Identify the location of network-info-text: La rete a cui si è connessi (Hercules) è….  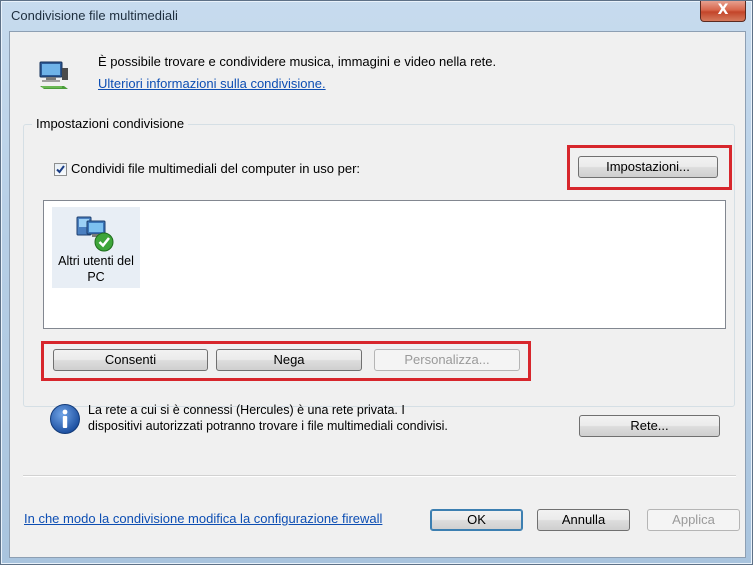
(268, 418).